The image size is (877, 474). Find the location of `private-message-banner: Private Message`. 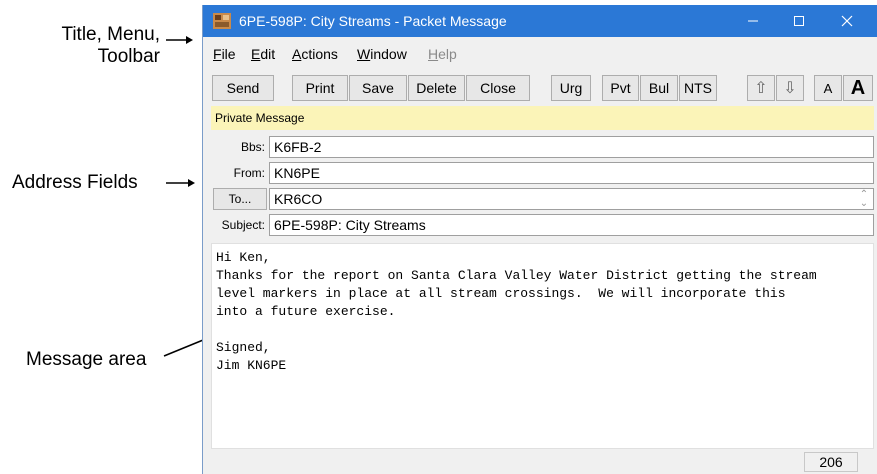

private-message-banner: Private Message is located at coordinates (542, 118).